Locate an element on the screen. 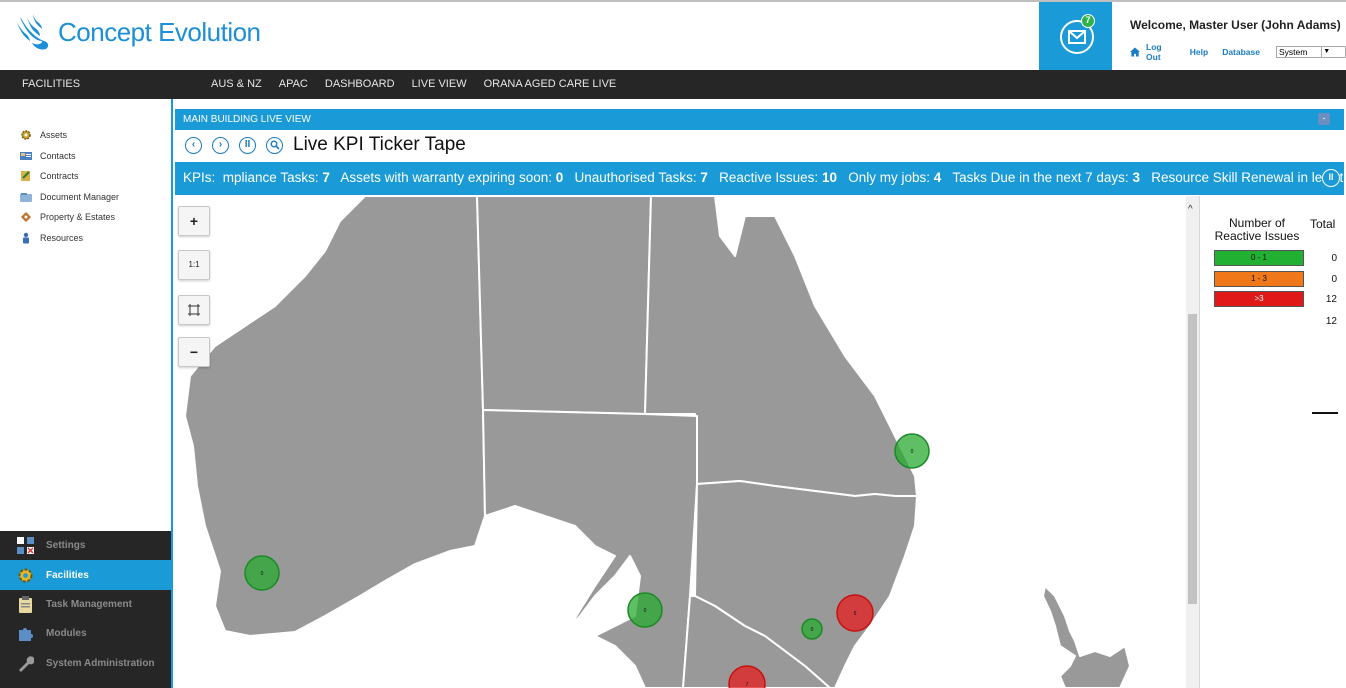 The image size is (1346, 688). menu-label: System Administration is located at coordinates (100, 663).